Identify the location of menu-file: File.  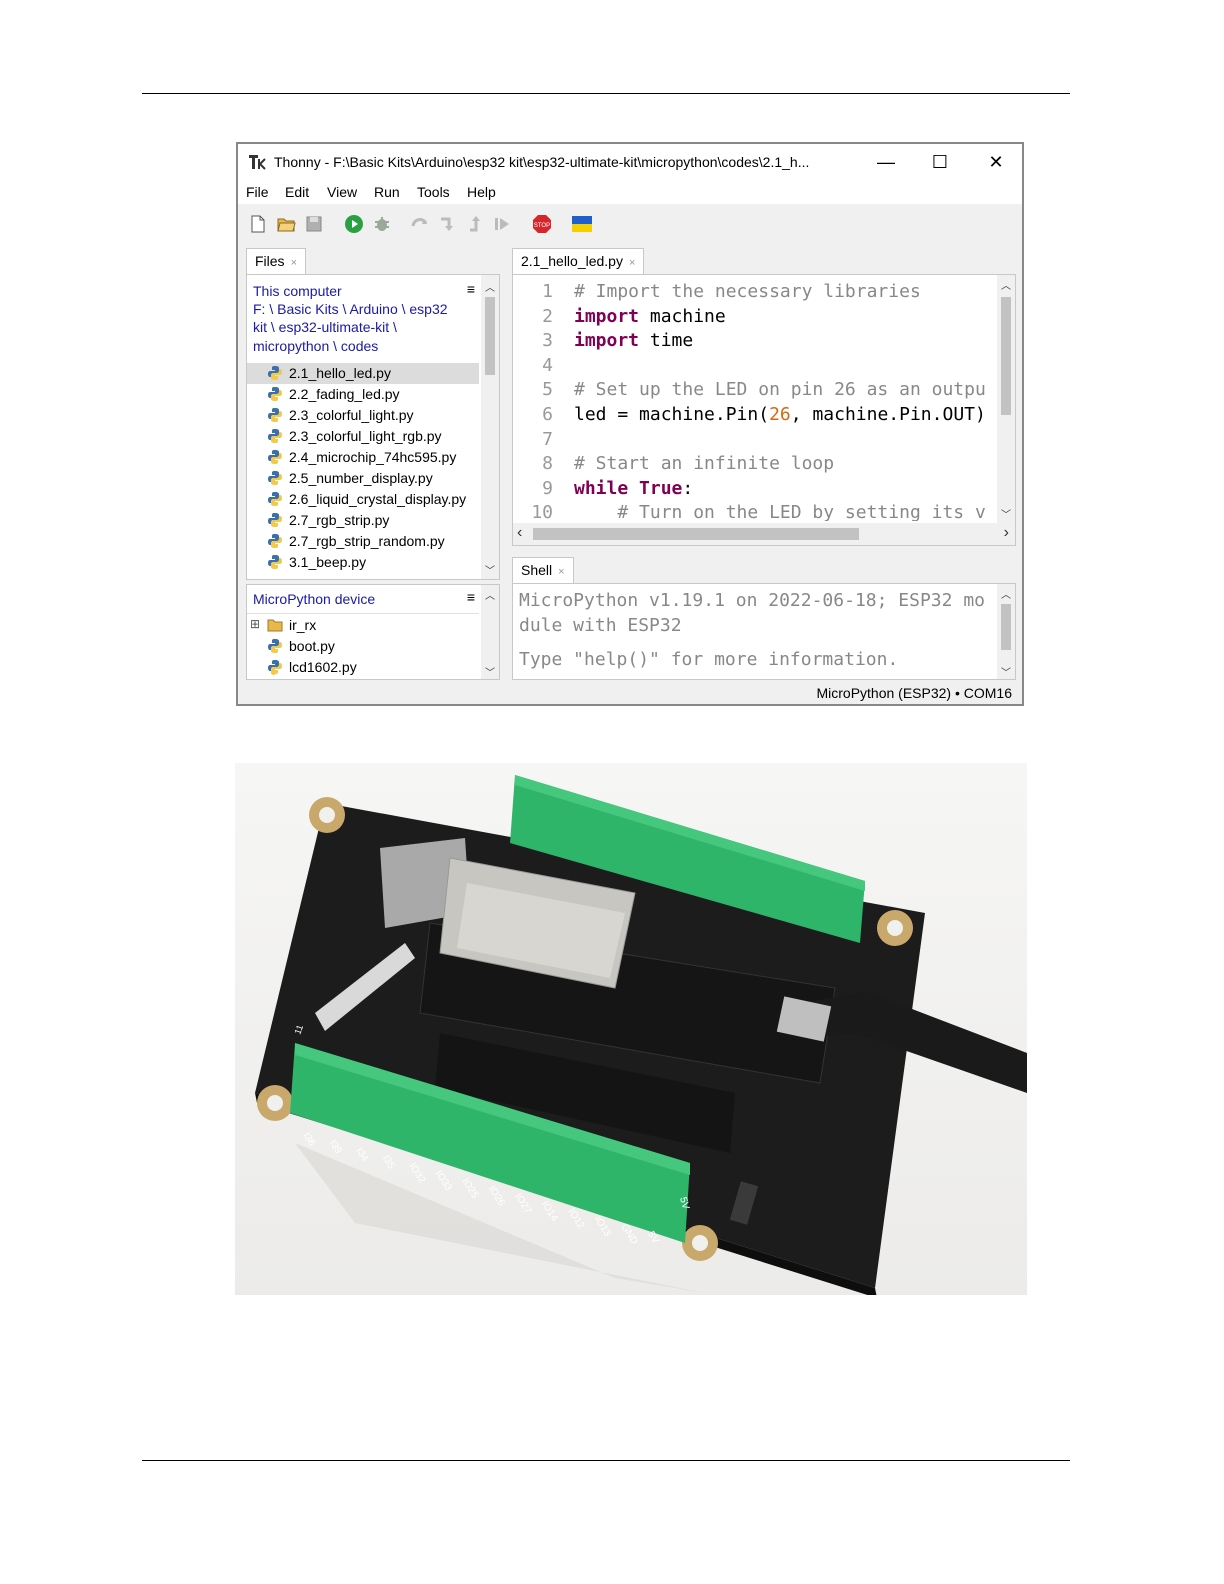
(257, 192).